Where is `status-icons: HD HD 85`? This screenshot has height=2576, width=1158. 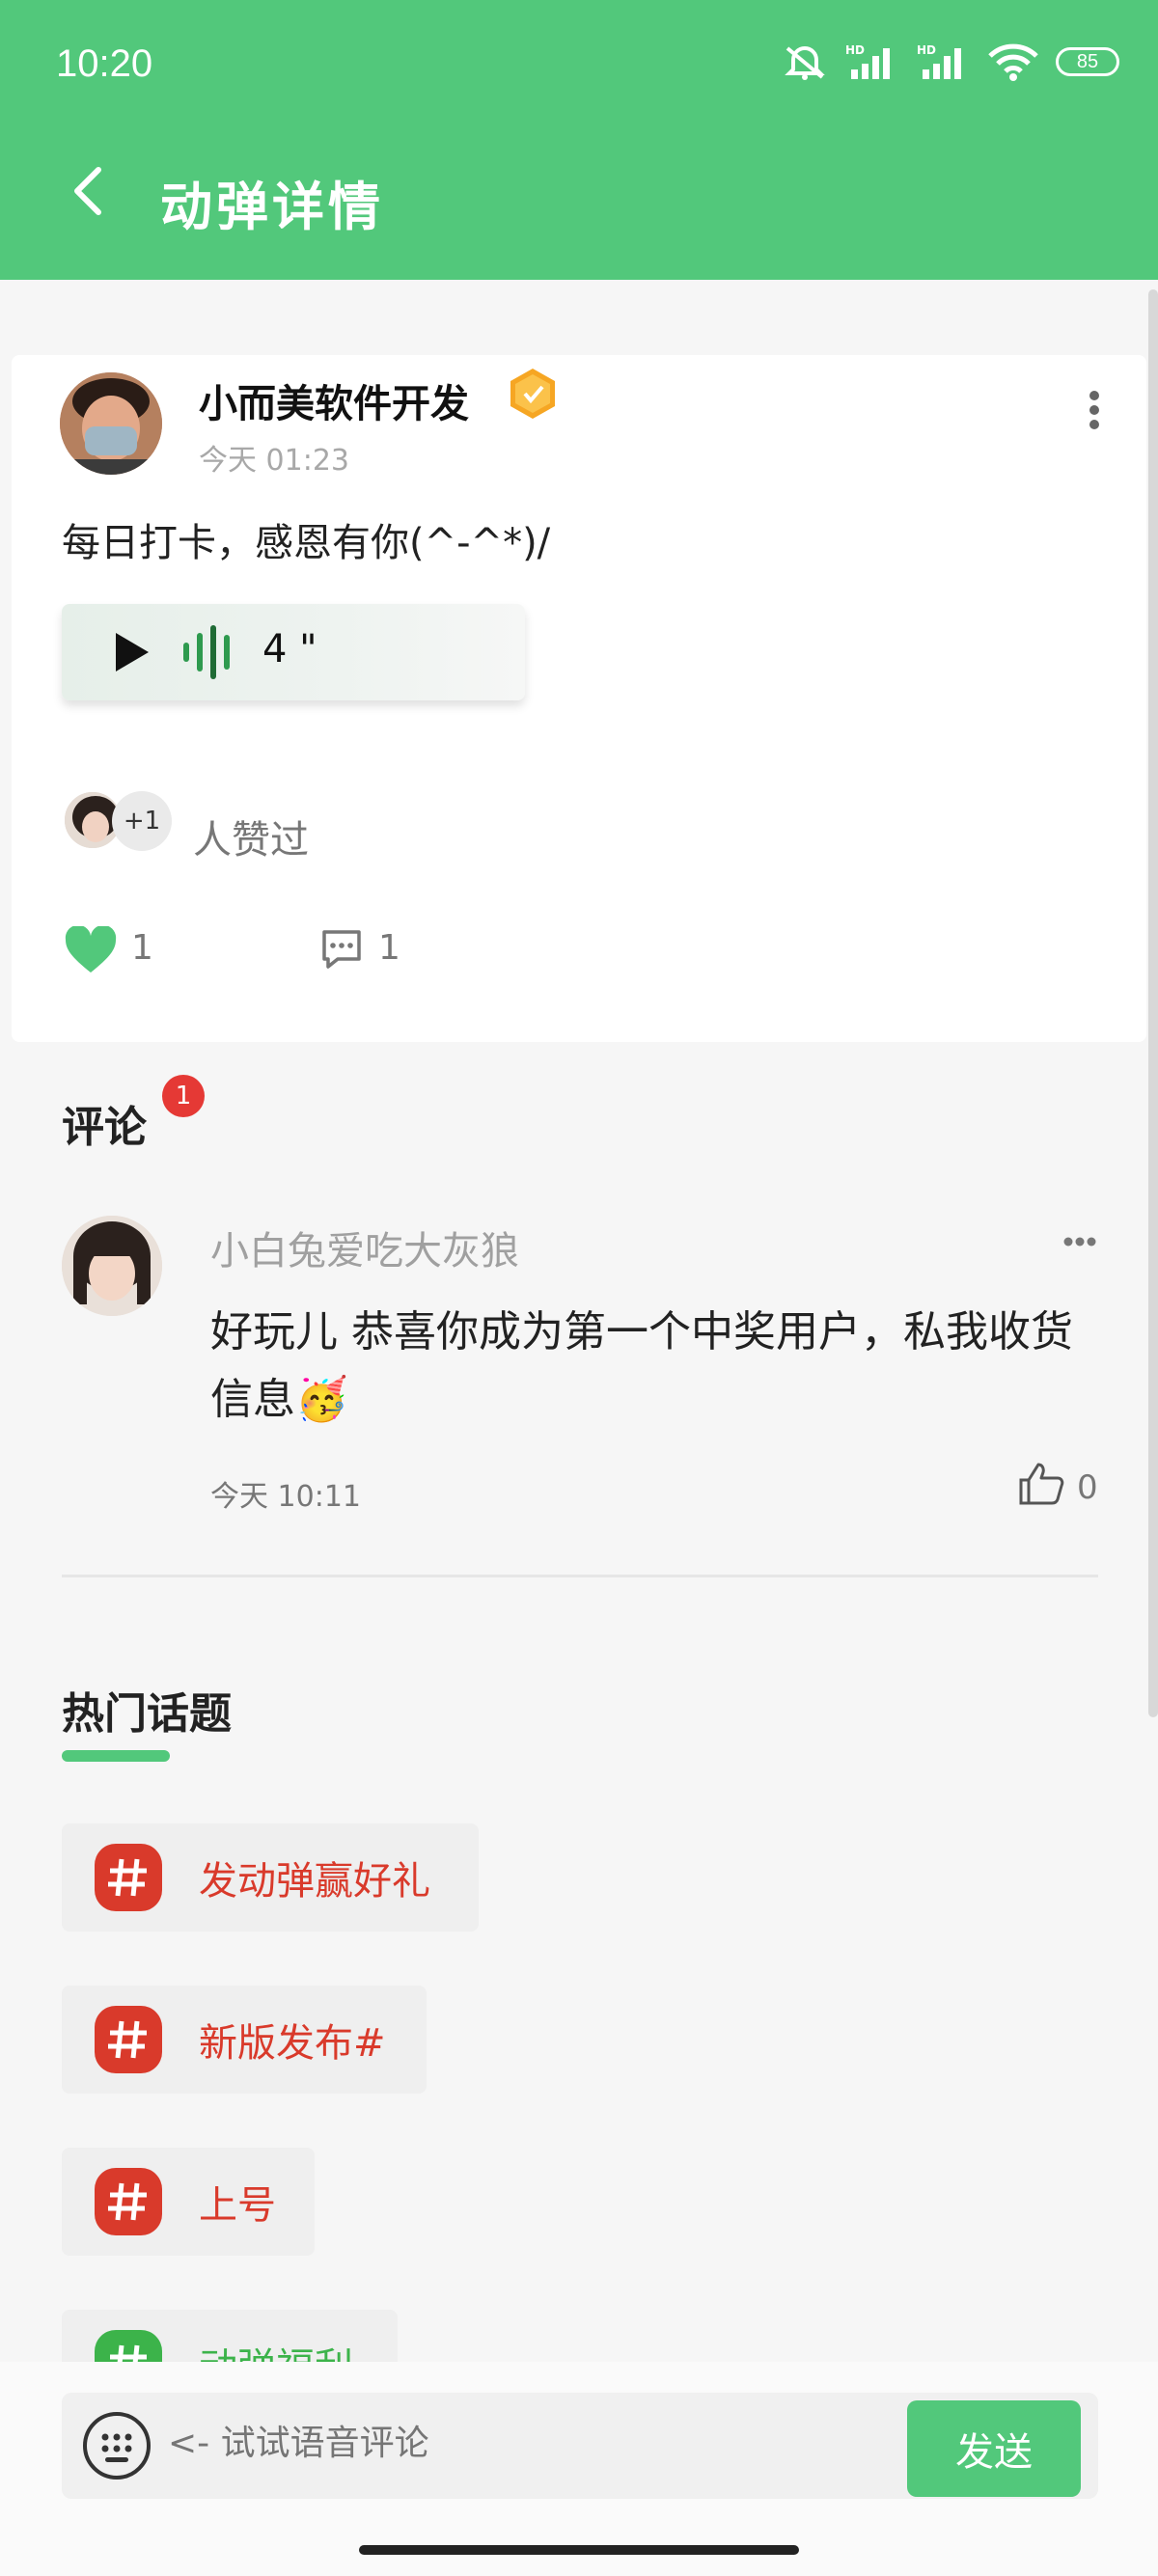 status-icons: HD HD 85 is located at coordinates (950, 61).